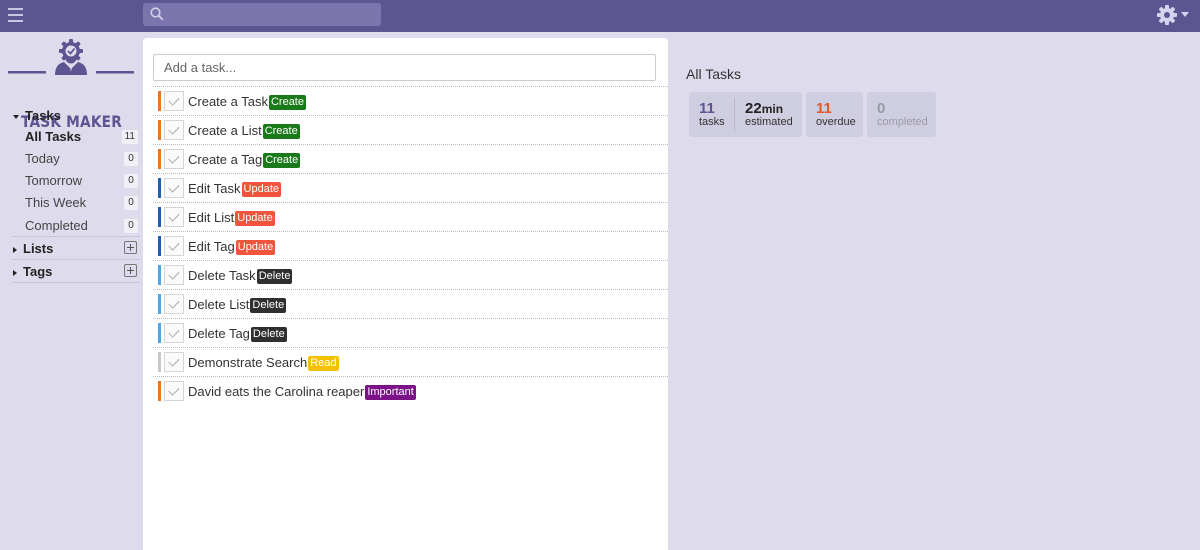  I want to click on lists-section-header: Lists, so click(33, 248).